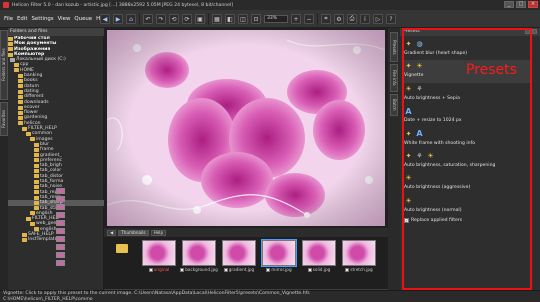  Describe the element at coordinates (174, 19) in the screenshot. I see `rotate-left-icon: ⟲` at that location.